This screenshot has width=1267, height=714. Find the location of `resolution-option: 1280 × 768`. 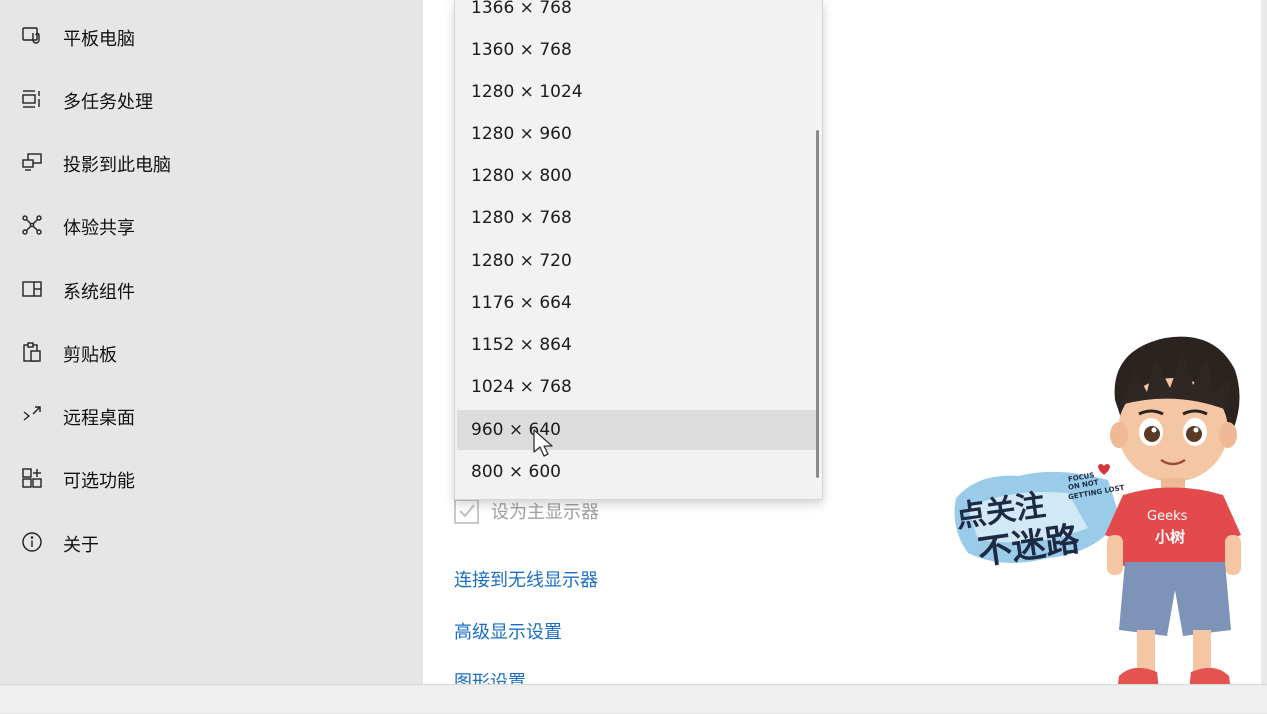

resolution-option: 1280 × 768 is located at coordinates (638, 218).